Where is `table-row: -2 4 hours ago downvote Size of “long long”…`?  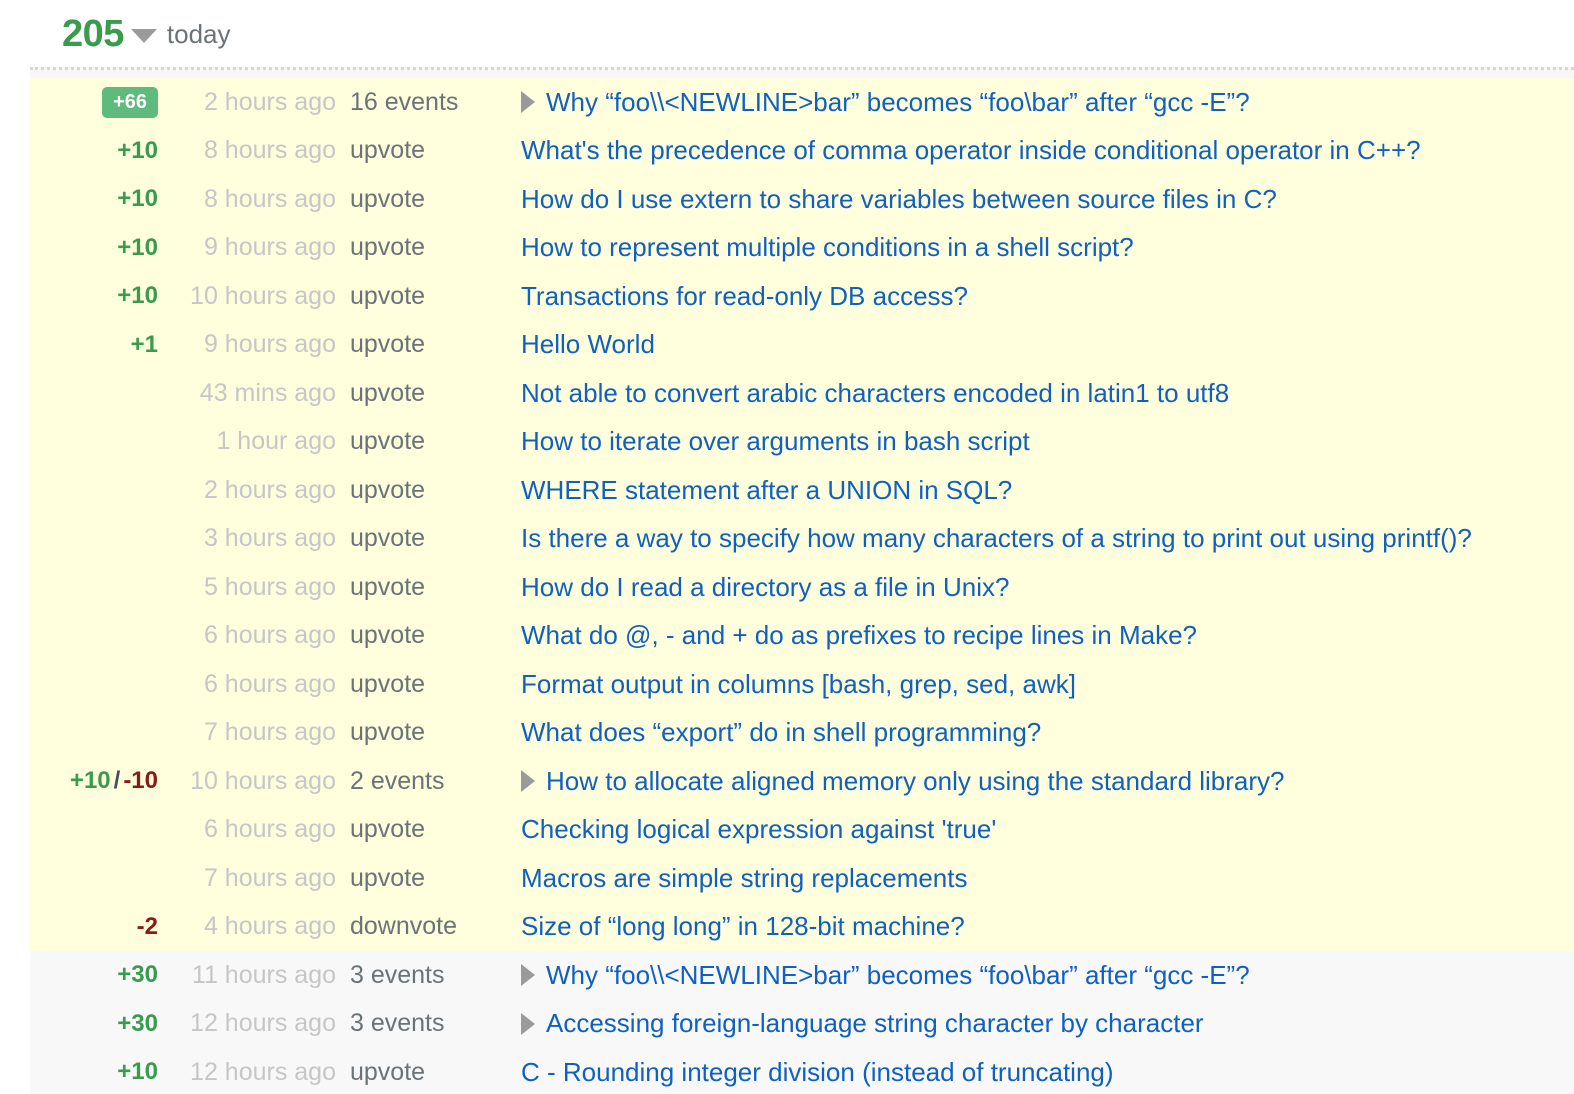
table-row: -2 4 hours ago downvote Size of “long long”… is located at coordinates (802, 927).